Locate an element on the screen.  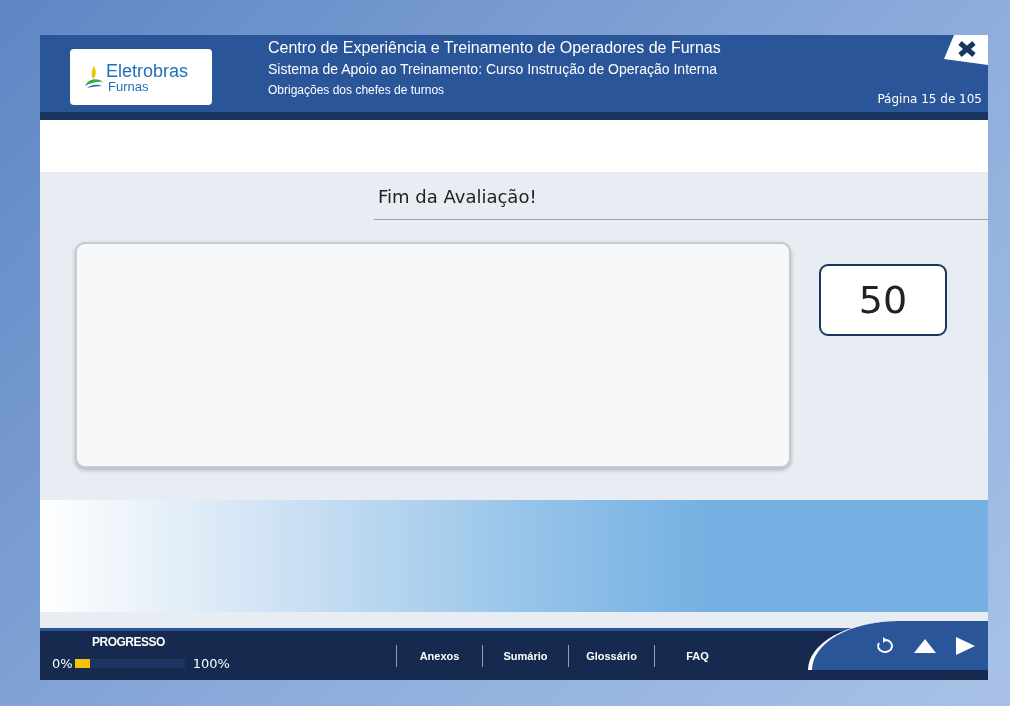
leaf-icon is located at coordinates (94, 77).